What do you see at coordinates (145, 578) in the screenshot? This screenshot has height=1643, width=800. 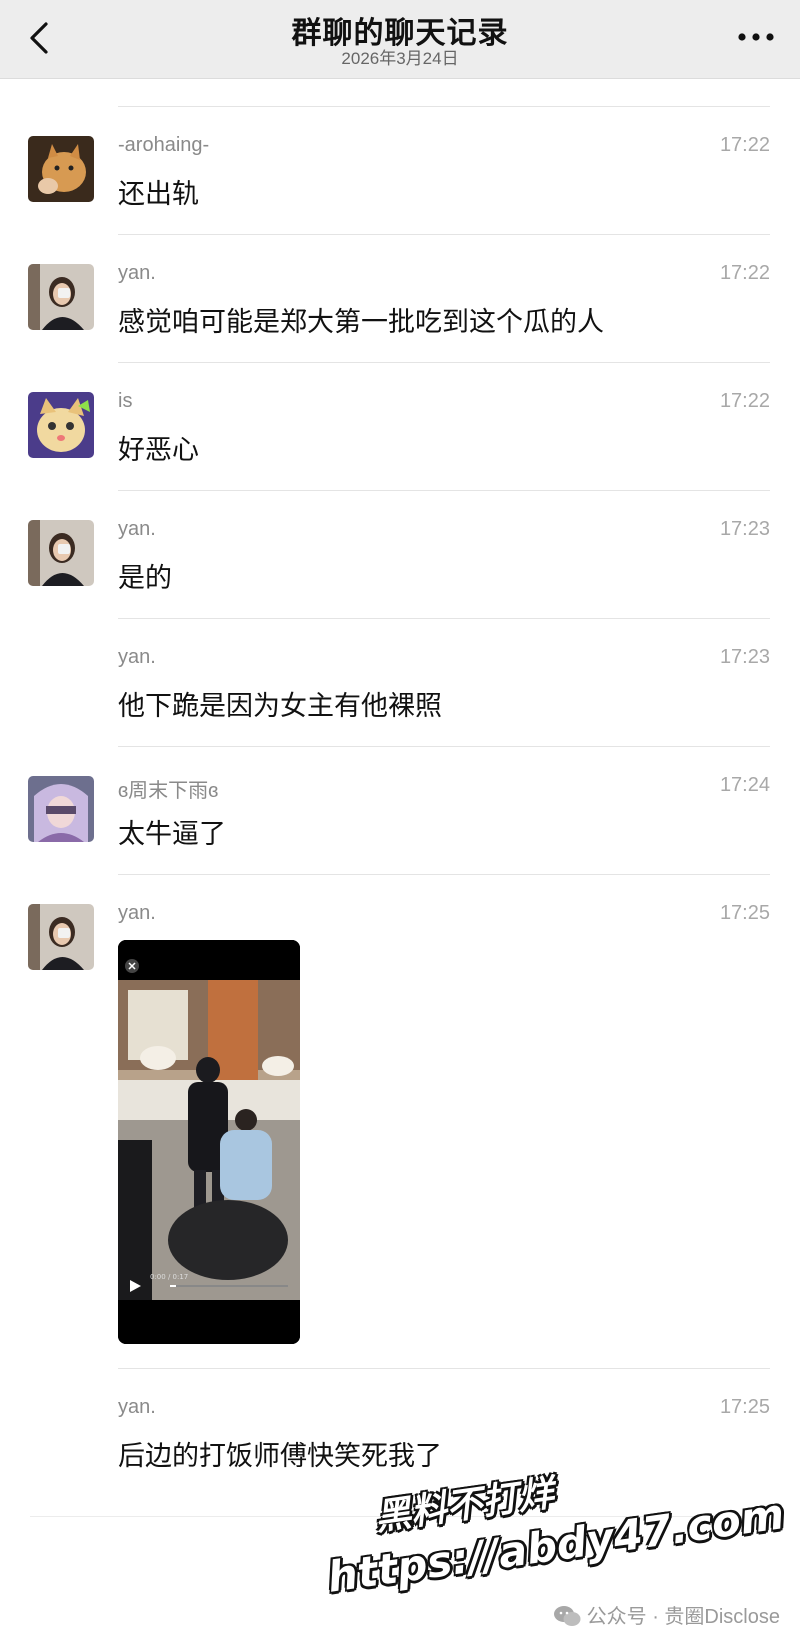 I see `message-text: 是的` at bounding box center [145, 578].